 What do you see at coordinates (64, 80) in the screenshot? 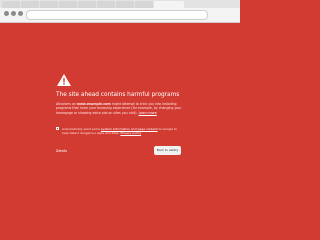
I see `warning-icon` at bounding box center [64, 80].